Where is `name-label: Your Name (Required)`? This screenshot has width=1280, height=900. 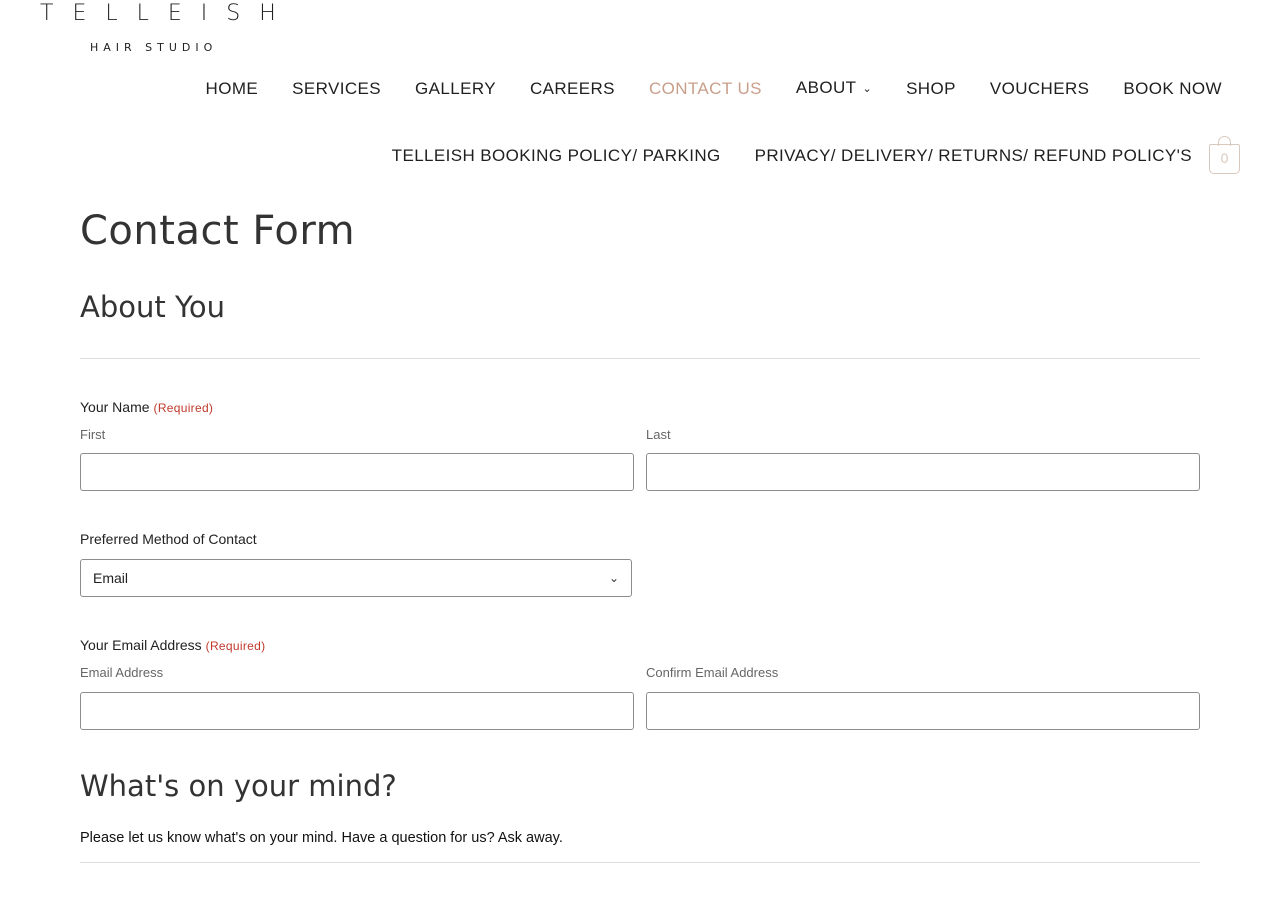
name-label: Your Name (Required) is located at coordinates (146, 407).